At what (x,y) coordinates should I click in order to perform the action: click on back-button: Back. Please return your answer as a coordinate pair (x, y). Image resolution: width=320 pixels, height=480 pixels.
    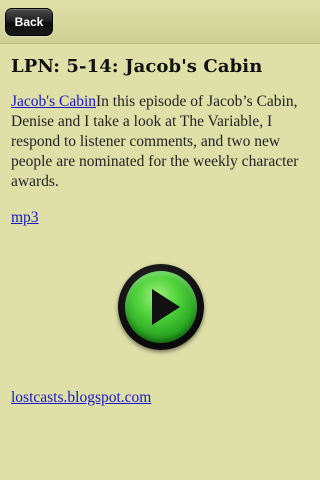
    Looking at the image, I should click on (29, 22).